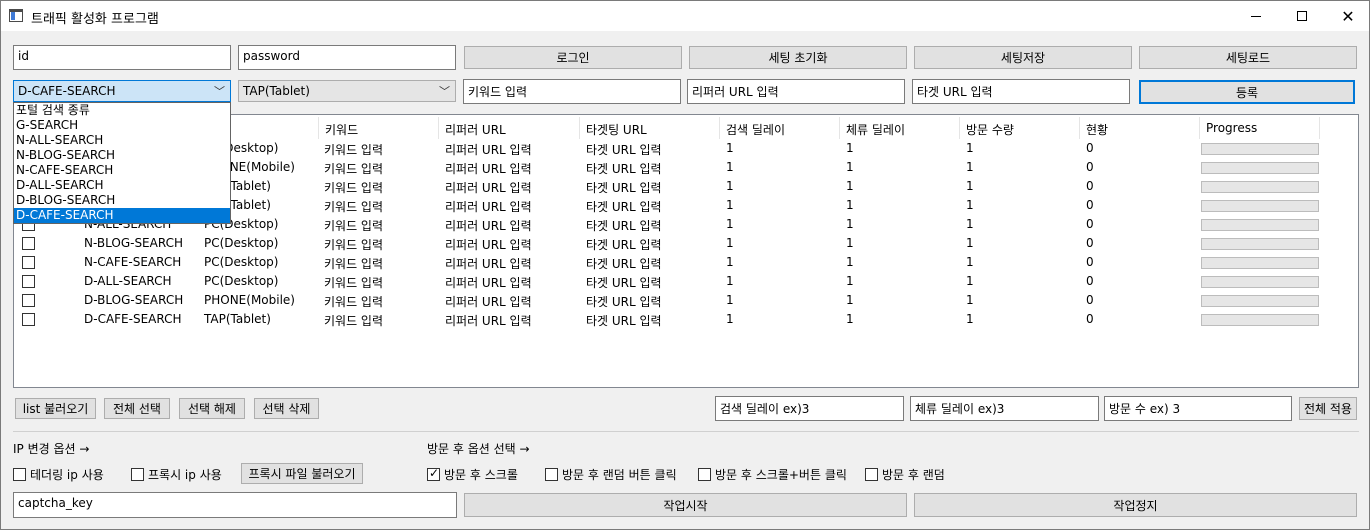 This screenshot has height=530, width=1370. What do you see at coordinates (1248, 57) in the screenshot?
I see `load-settings-button: 세팅로드` at bounding box center [1248, 57].